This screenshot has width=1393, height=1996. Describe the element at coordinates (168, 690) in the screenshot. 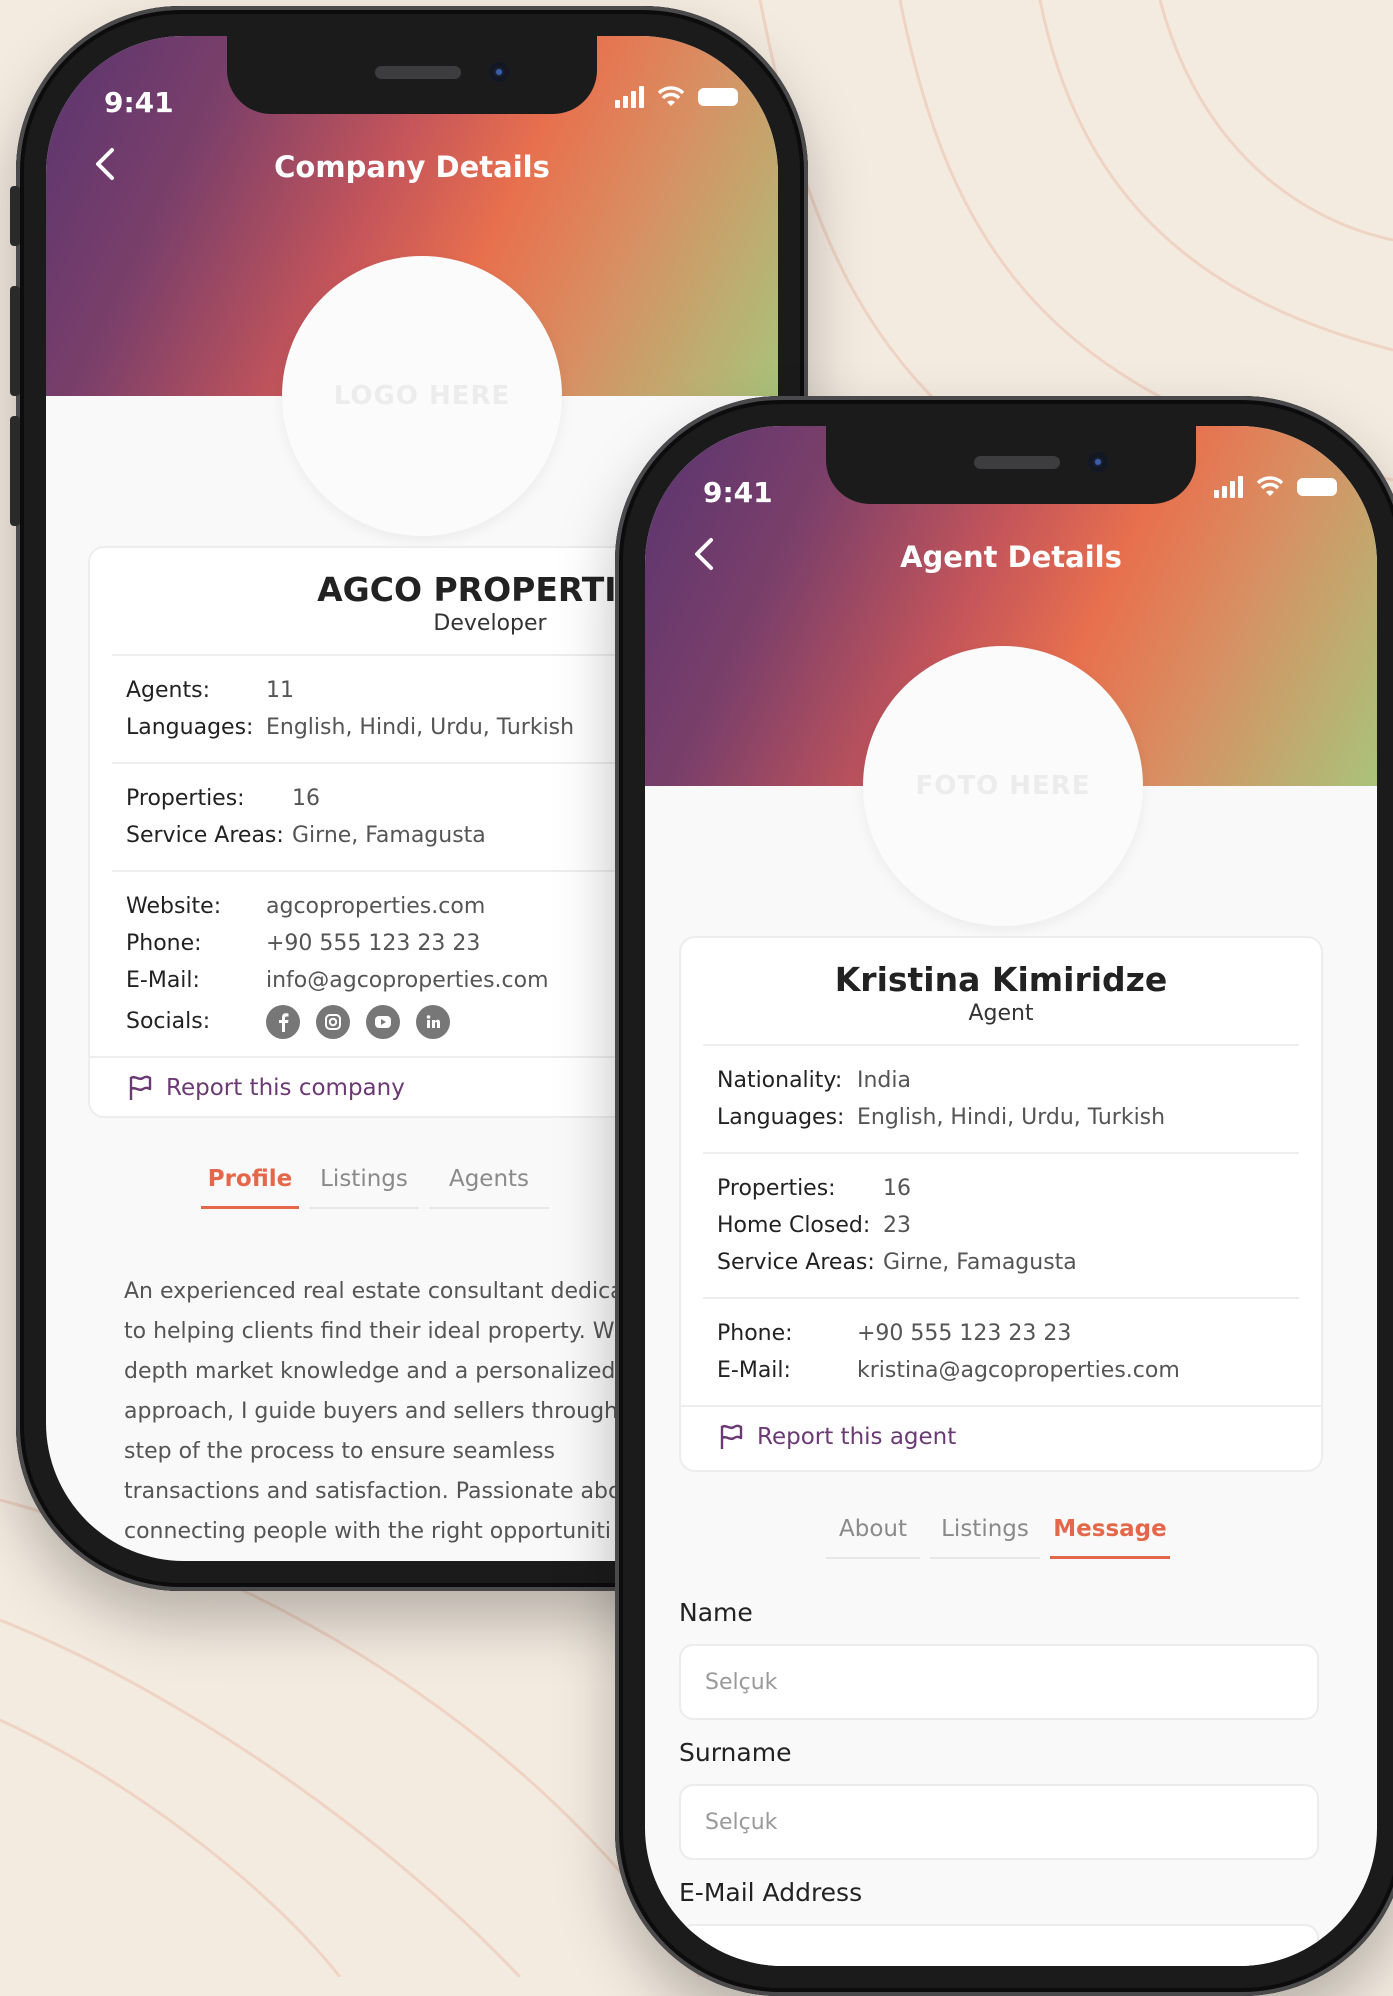

I see `agents-label: Agents:` at that location.